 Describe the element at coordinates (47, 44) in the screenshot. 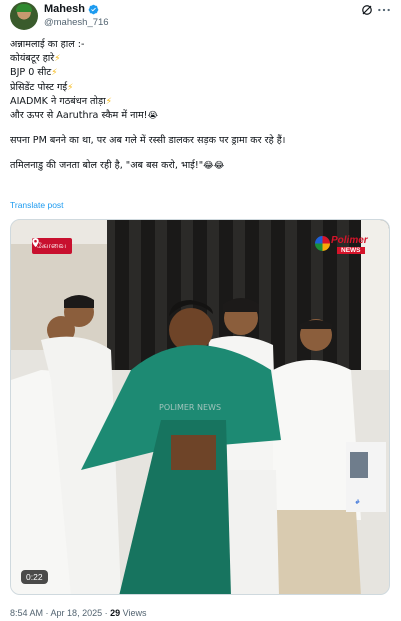

I see `tweet-line: अन्नामलाई का हाल :-` at that location.